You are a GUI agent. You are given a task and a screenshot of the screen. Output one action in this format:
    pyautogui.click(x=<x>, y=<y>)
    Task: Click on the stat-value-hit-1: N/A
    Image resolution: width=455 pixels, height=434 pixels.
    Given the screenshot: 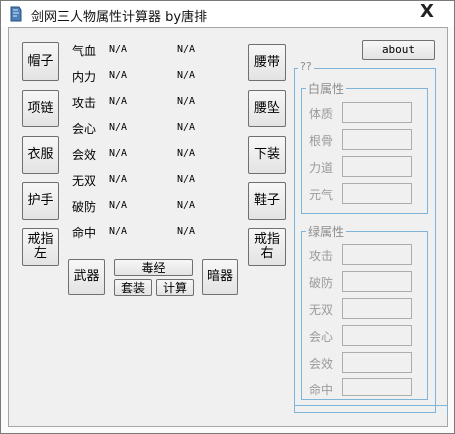 What is the action you would take?
    pyautogui.click(x=118, y=231)
    